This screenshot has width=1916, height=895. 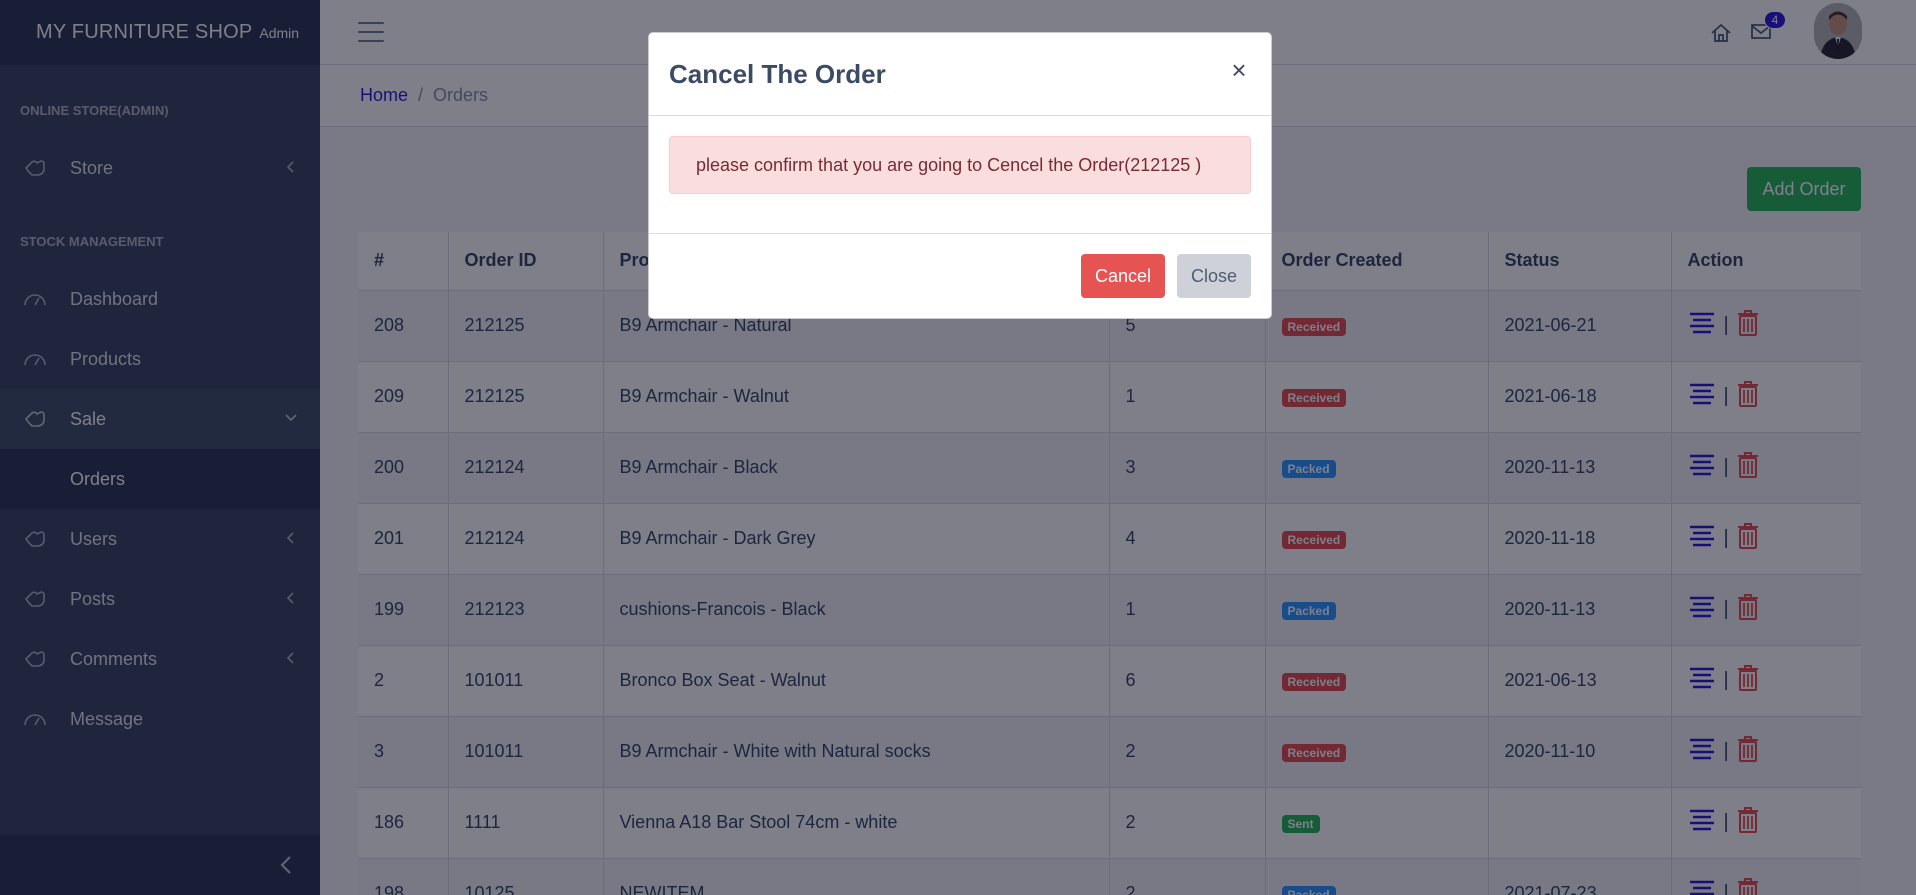 What do you see at coordinates (1214, 276) in the screenshot?
I see `close-modal-button: Close` at bounding box center [1214, 276].